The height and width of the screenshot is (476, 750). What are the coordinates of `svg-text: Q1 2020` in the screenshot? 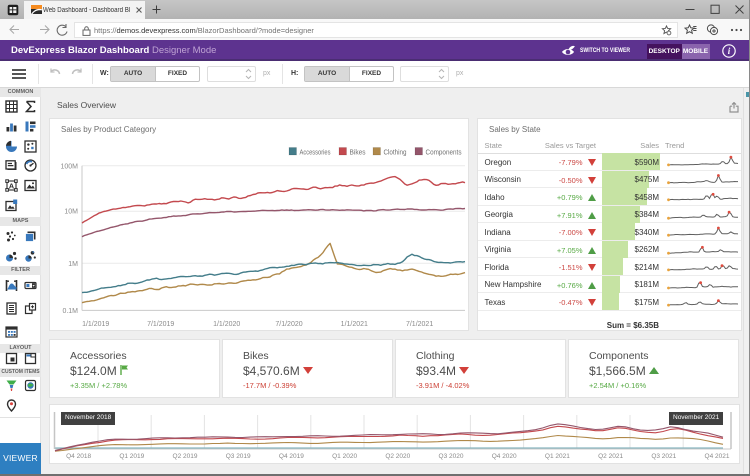 It's located at (344, 456).